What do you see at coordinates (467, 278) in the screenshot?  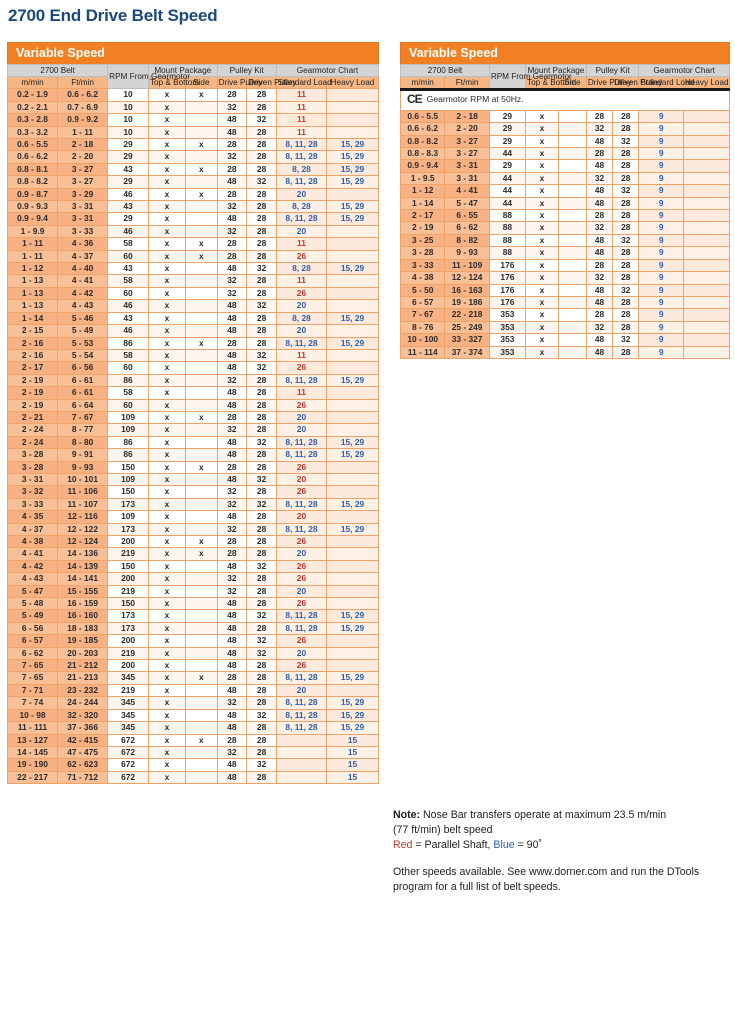 I see `cell-ftmin: 12 - 124` at bounding box center [467, 278].